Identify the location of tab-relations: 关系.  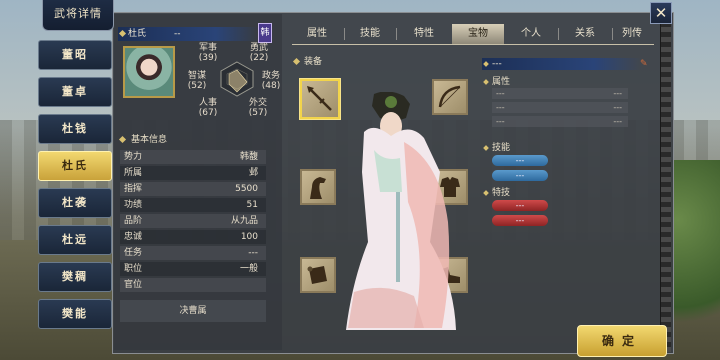
(585, 34).